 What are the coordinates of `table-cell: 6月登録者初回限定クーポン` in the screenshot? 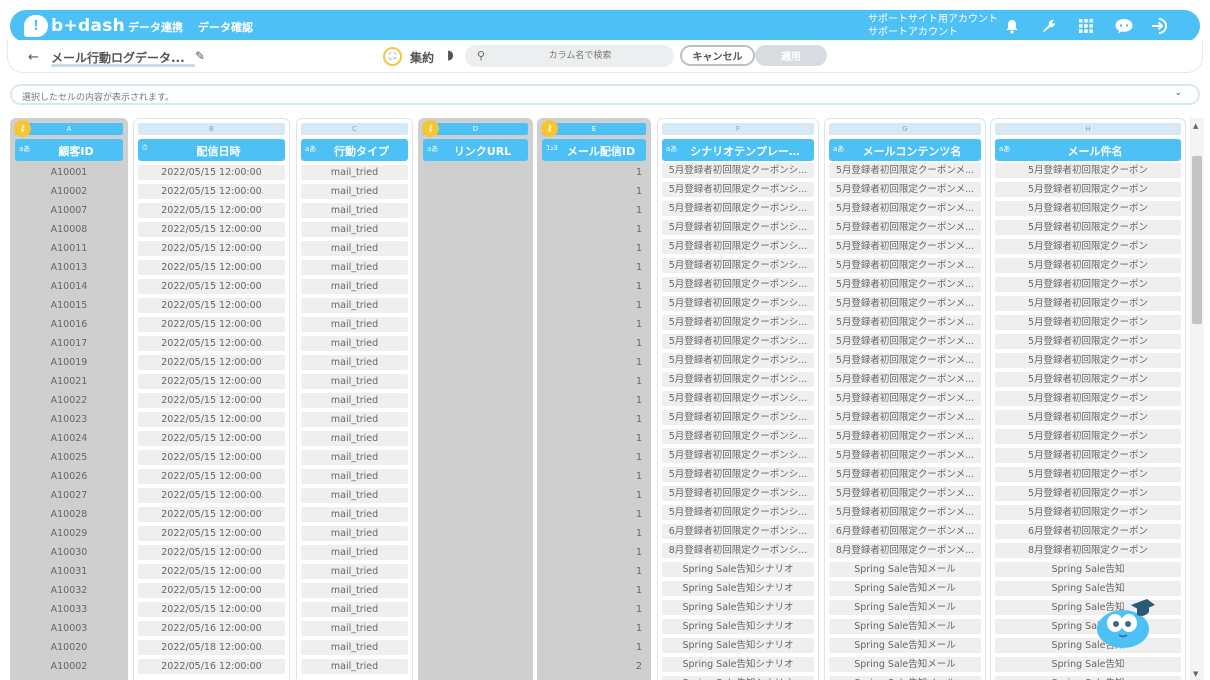 It's located at (1088, 531).